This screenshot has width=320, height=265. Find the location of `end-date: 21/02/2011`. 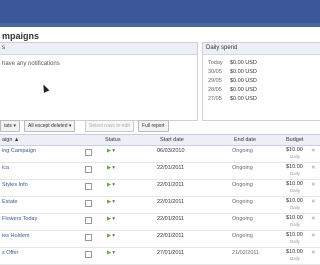

end-date: 21/02/2011 is located at coordinates (246, 253).